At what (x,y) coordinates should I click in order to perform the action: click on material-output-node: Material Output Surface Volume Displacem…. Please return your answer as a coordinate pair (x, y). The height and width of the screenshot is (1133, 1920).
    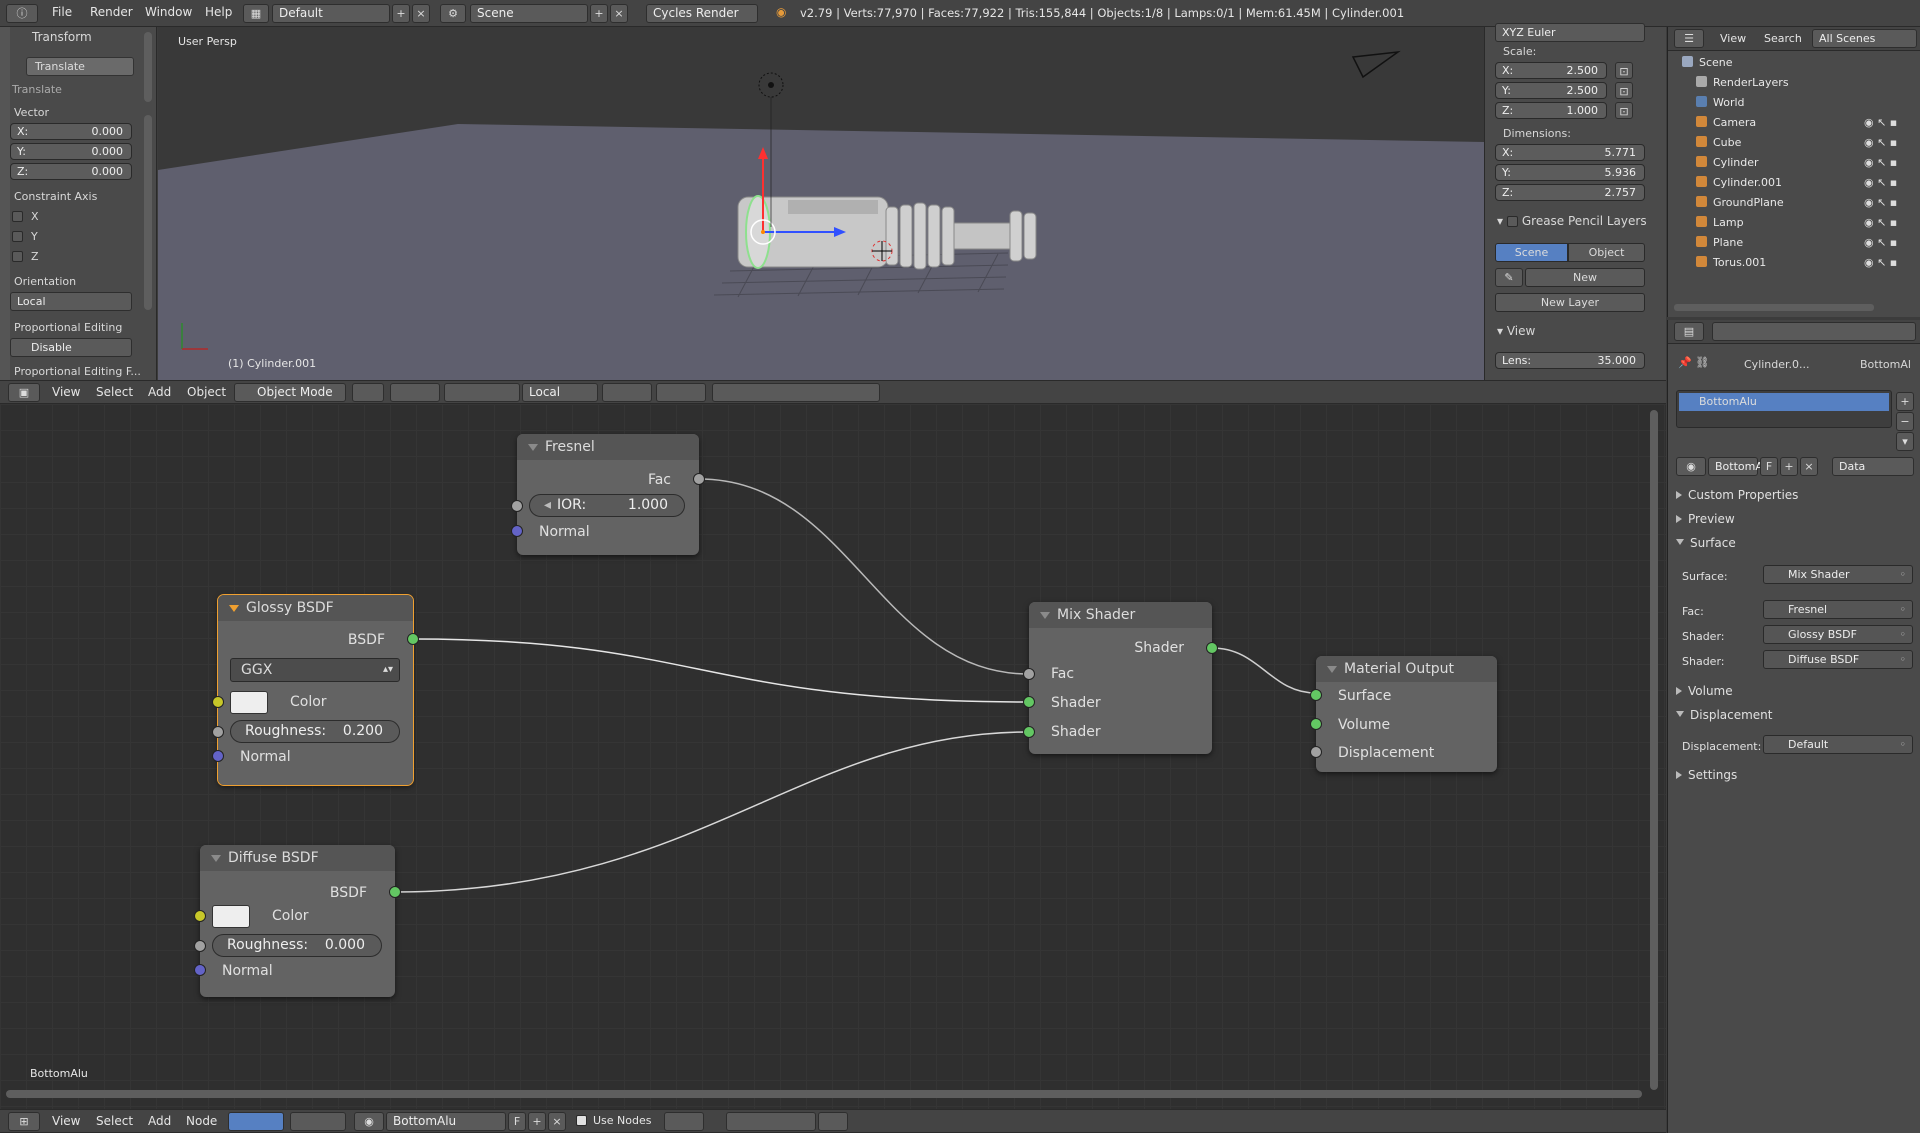
    Looking at the image, I should click on (1403, 714).